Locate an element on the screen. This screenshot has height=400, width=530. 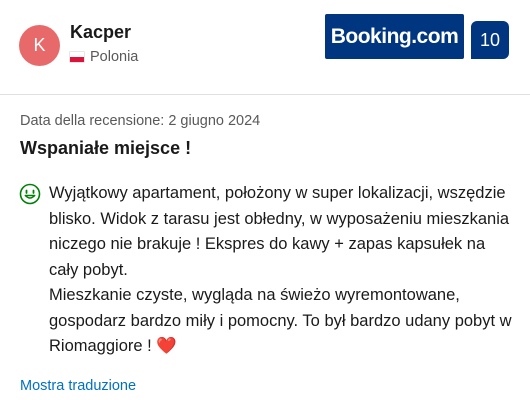
smile-icon is located at coordinates (30, 194).